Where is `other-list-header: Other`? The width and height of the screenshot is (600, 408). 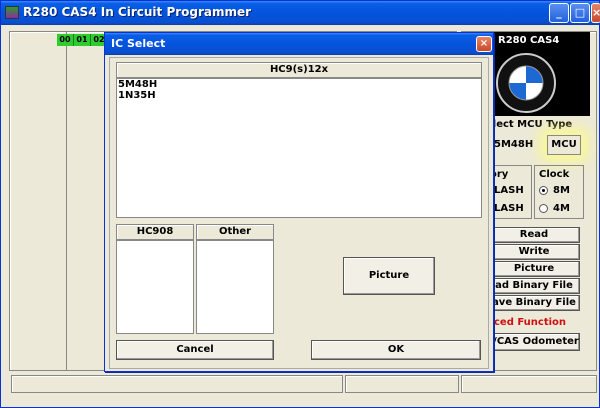
other-list-header: Other is located at coordinates (235, 232).